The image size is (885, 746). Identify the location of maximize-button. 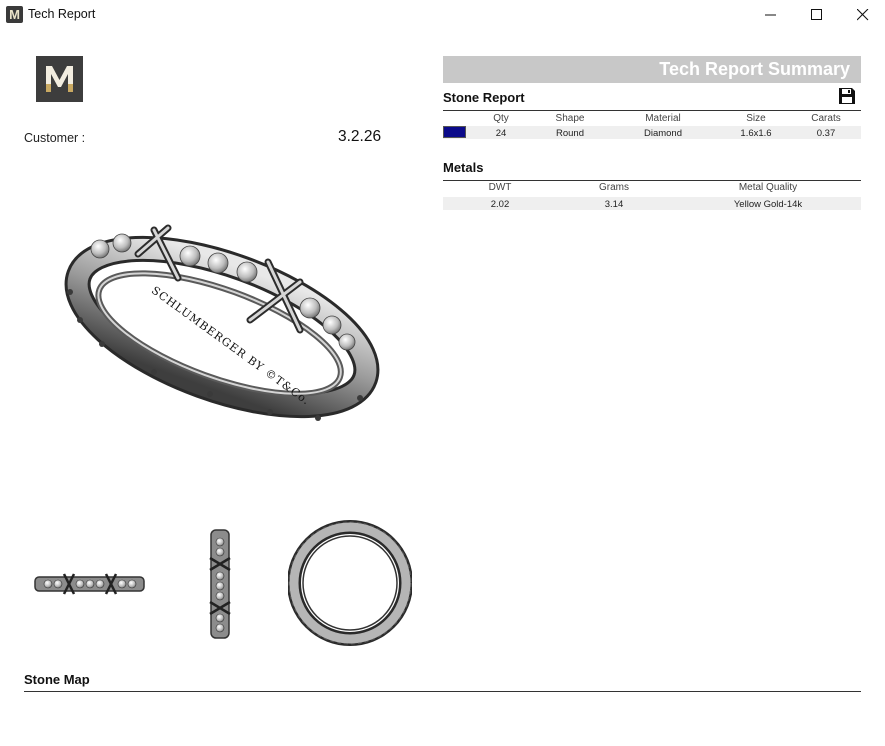
(817, 15).